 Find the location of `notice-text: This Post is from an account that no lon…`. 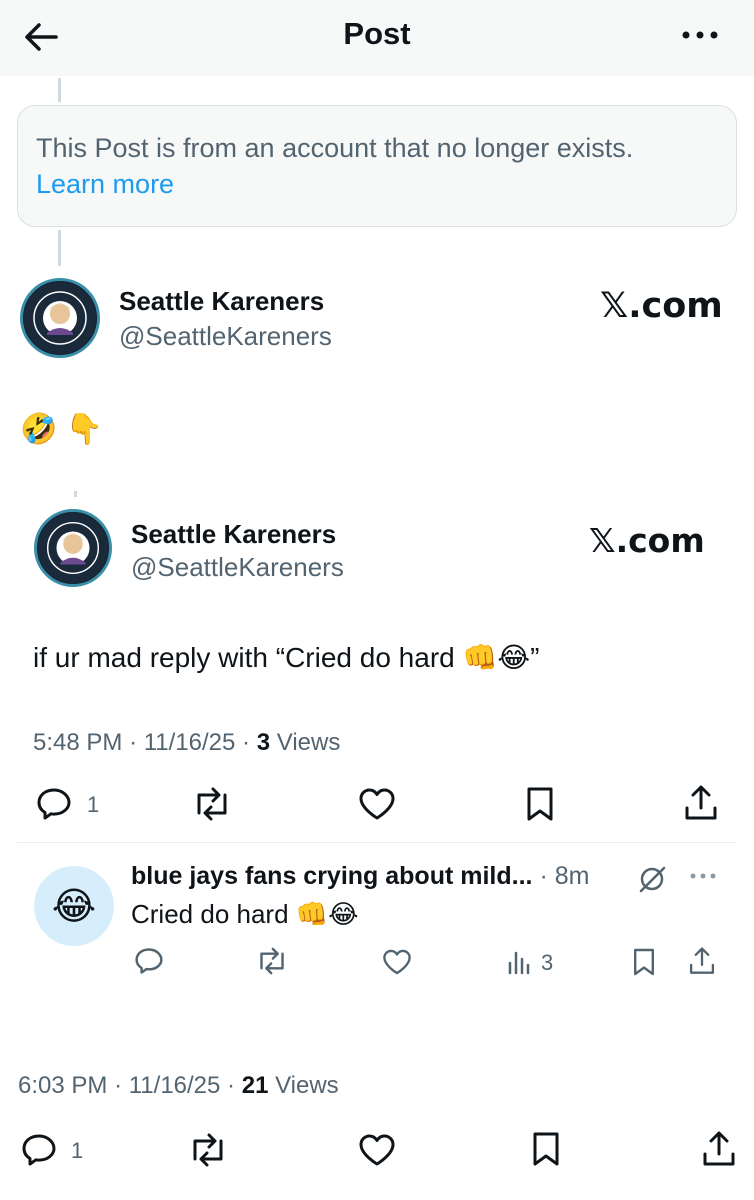

notice-text: This Post is from an account that no lon… is located at coordinates (335, 148).